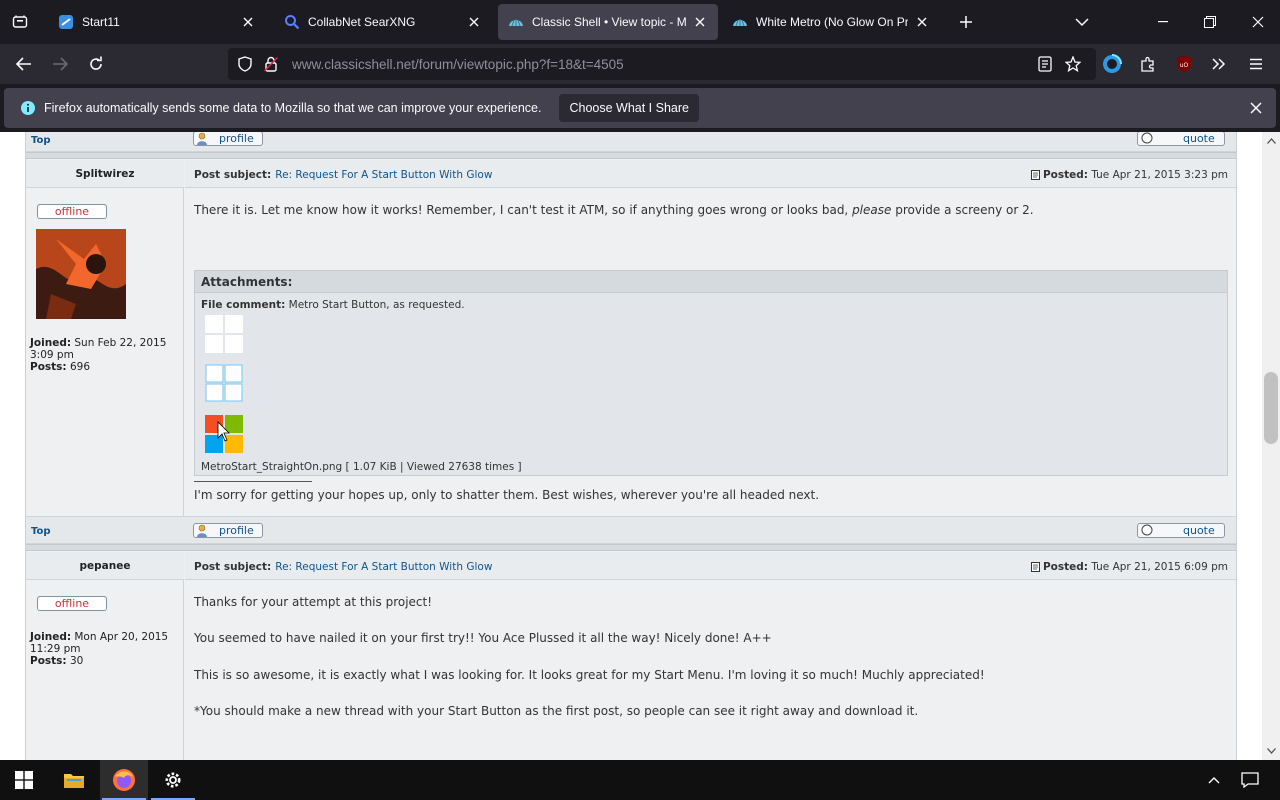 This screenshot has height=800, width=1280. I want to click on scroll-up-arrow-icon, so click(1271, 141).